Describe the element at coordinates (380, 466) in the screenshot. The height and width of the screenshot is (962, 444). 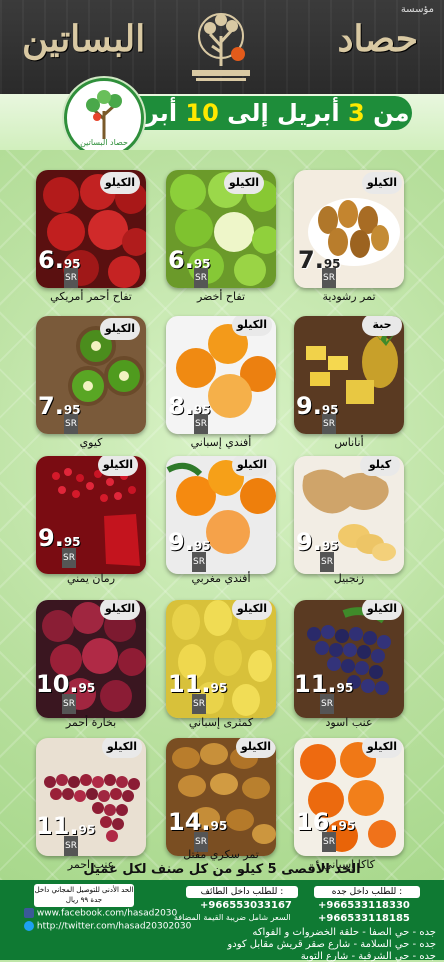
I see `unit-badge: كيلو` at that location.